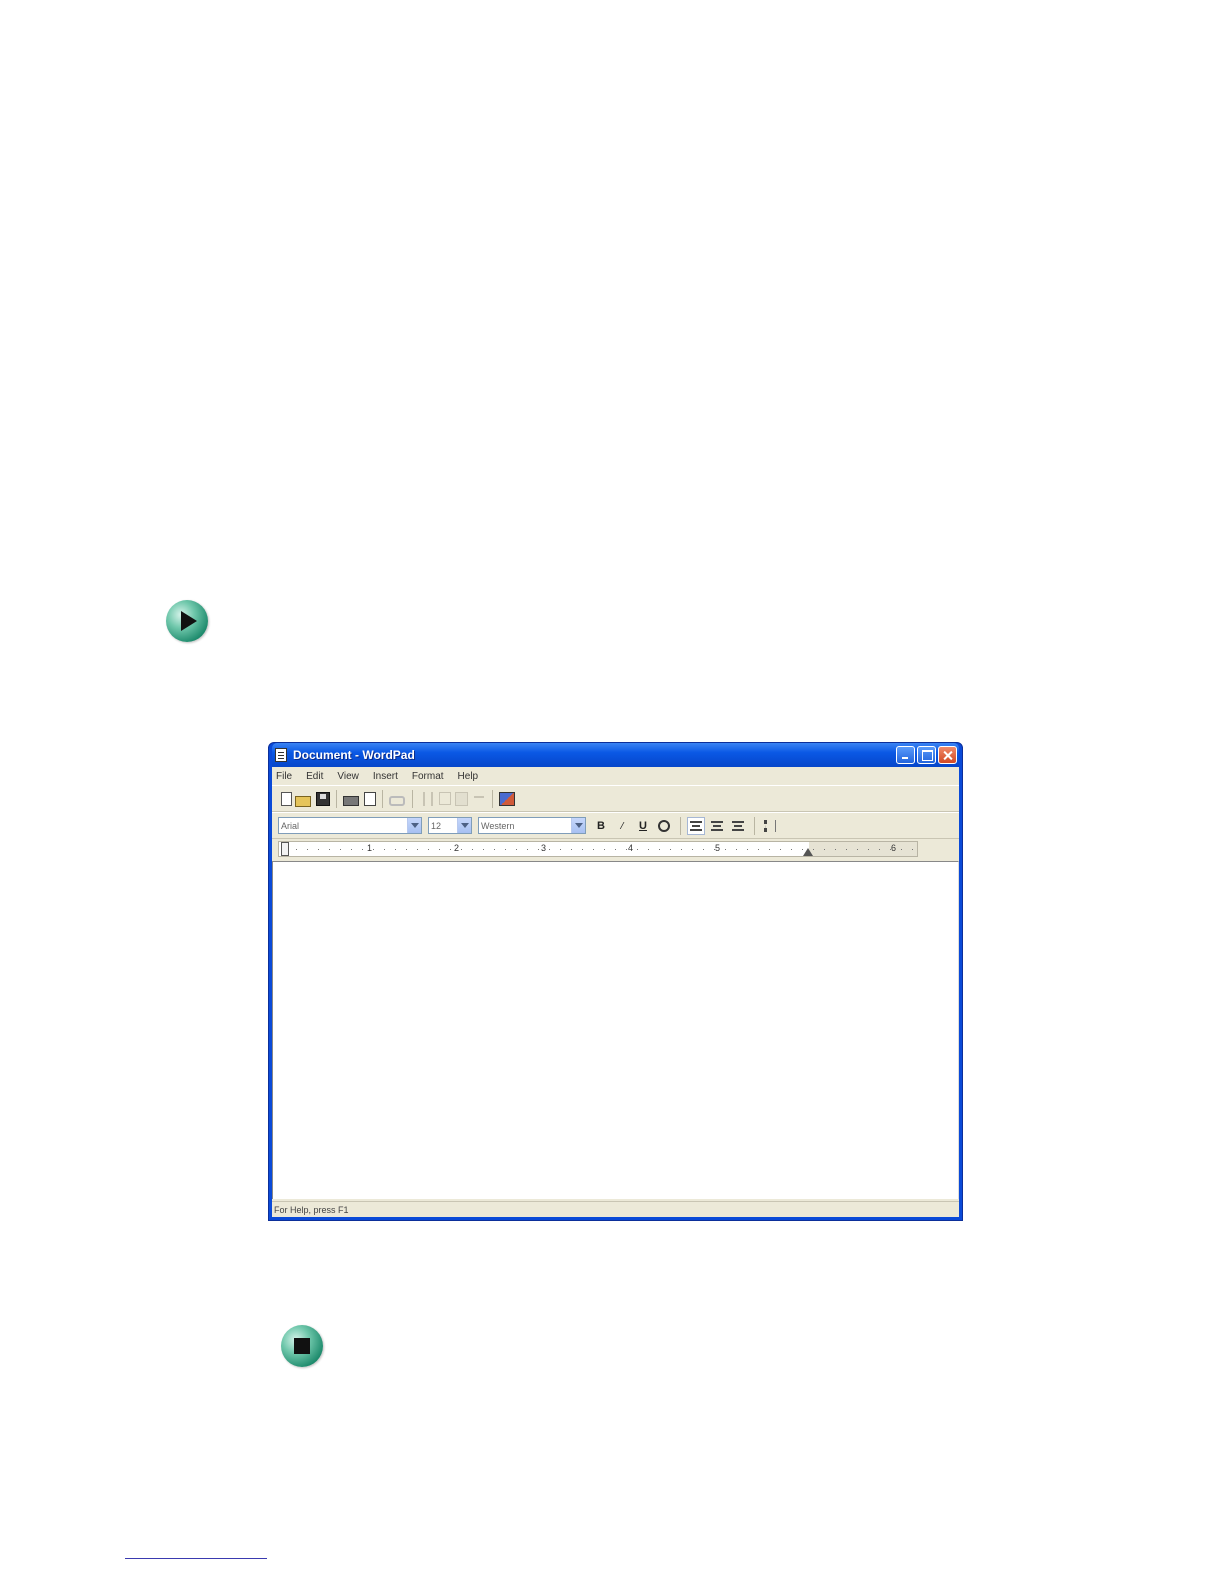 Image resolution: width=1224 pixels, height=1584 pixels. I want to click on ruler-ticks, so click(601, 849).